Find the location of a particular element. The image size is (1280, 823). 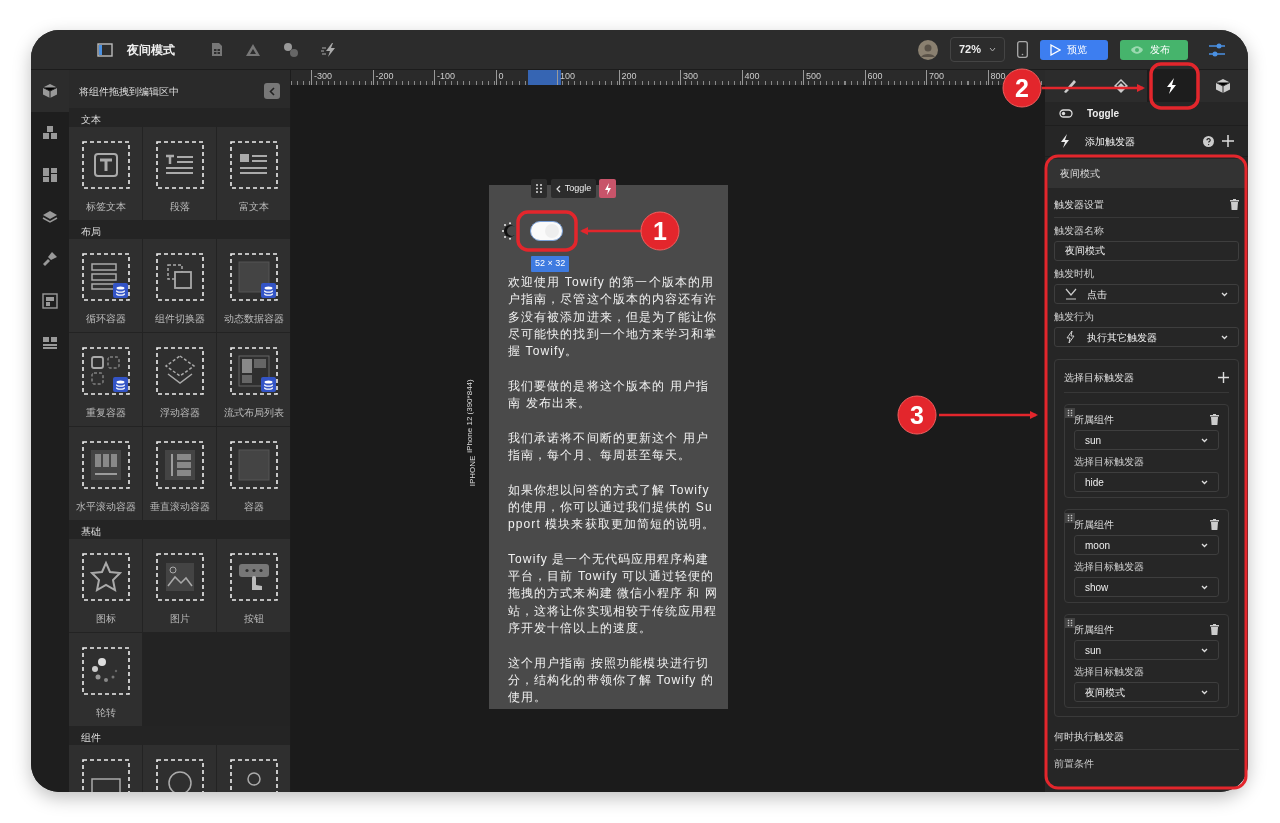

select-field: hide is located at coordinates (1146, 482).